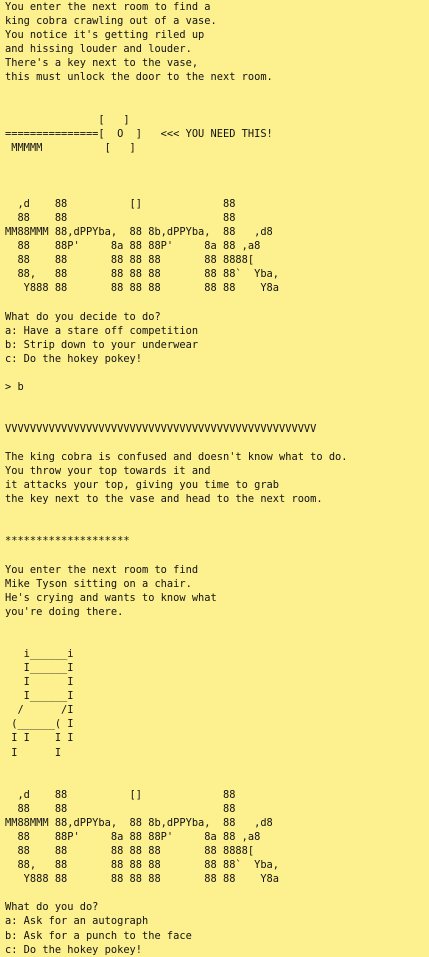 This screenshot has height=957, width=429. What do you see at coordinates (77, 921) in the screenshot?
I see `option-a-2: a: Ask for an autograph` at bounding box center [77, 921].